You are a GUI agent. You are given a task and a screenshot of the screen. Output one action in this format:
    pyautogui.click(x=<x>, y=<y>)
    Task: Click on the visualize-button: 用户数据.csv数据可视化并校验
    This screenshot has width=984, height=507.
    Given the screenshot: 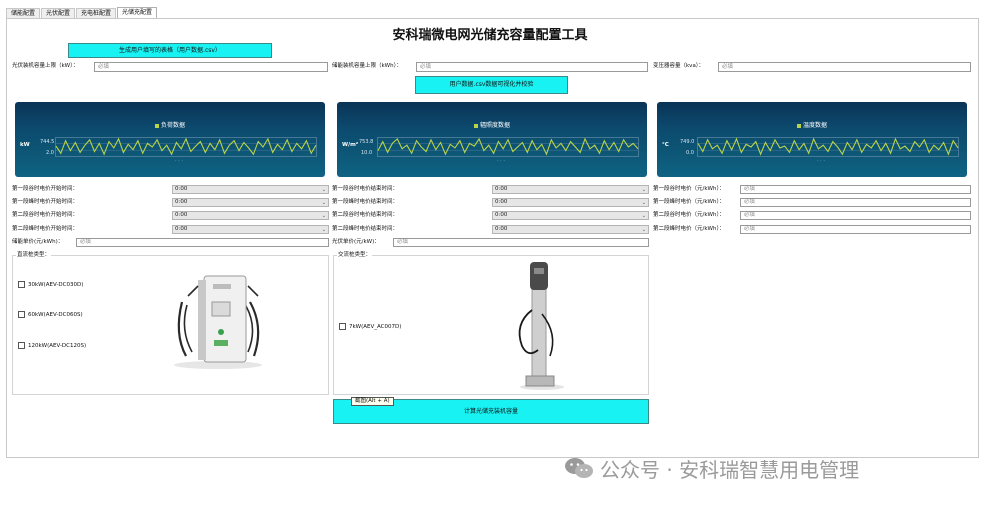 What is the action you would take?
    pyautogui.click(x=491, y=85)
    